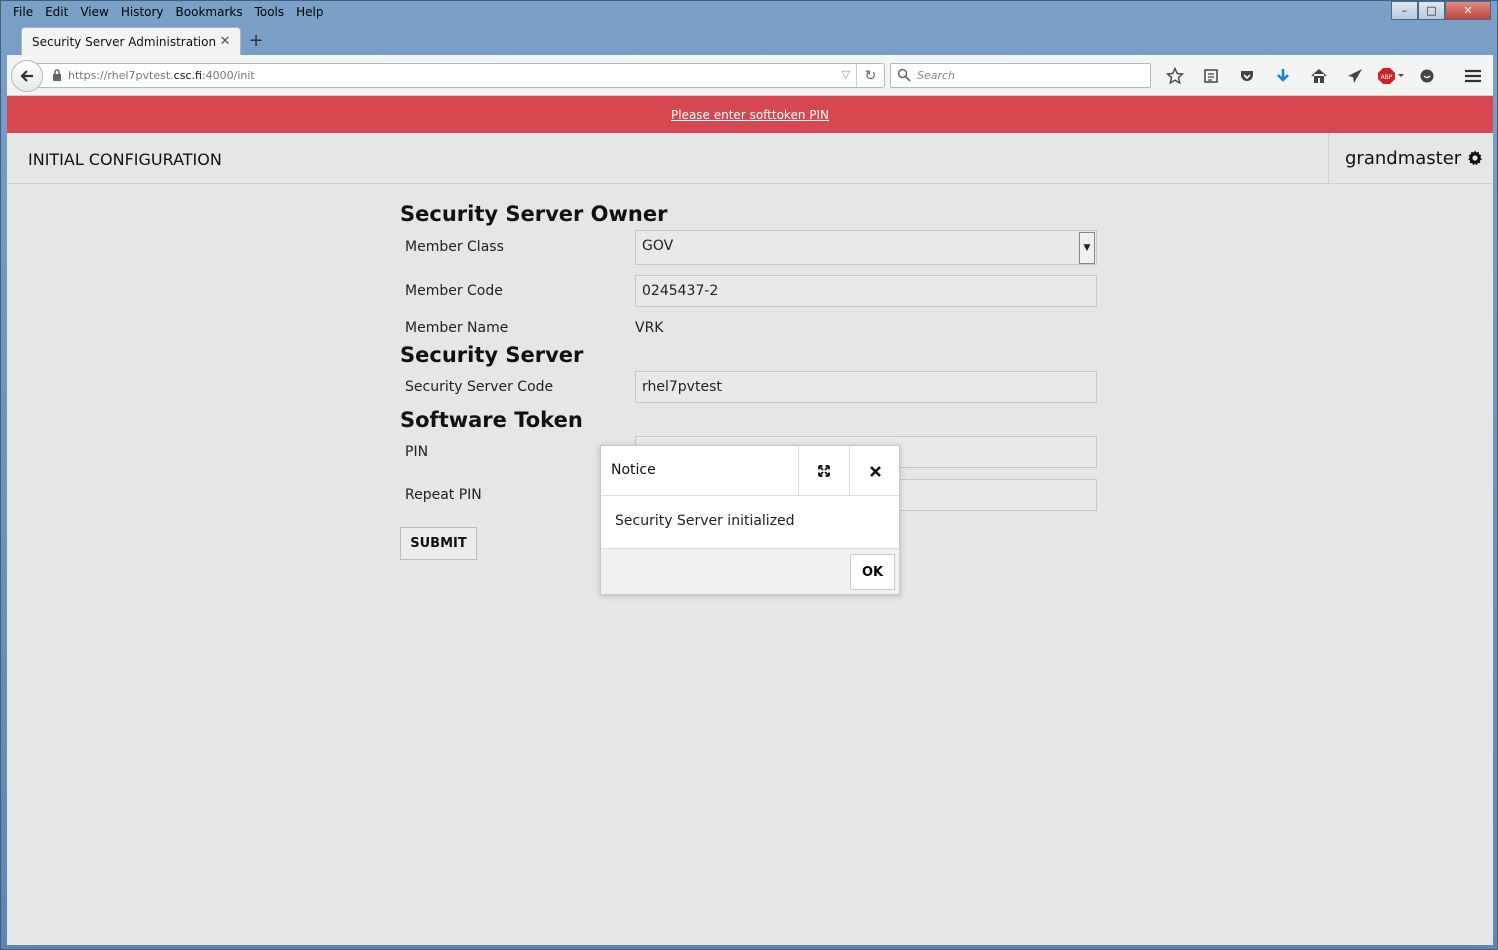 The image size is (1498, 950). I want to click on repeat-pin-label: Repeat PIN, so click(443, 495).